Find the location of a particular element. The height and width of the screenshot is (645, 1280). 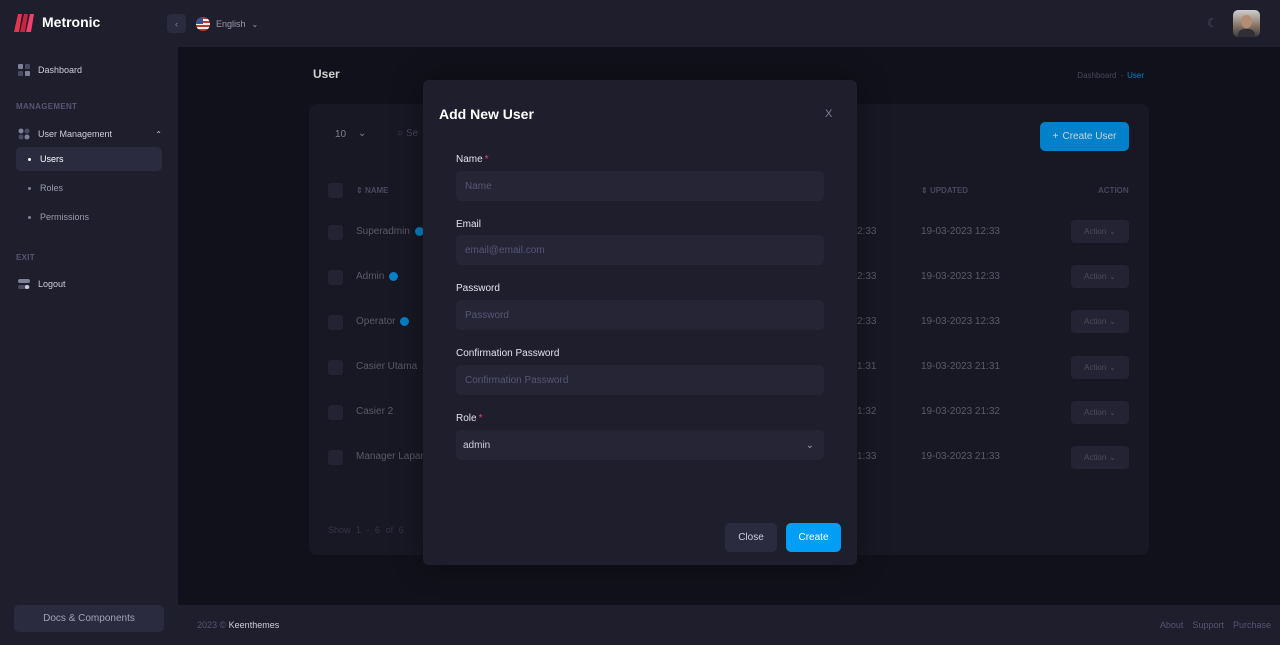

close-button: Close is located at coordinates (751, 537).